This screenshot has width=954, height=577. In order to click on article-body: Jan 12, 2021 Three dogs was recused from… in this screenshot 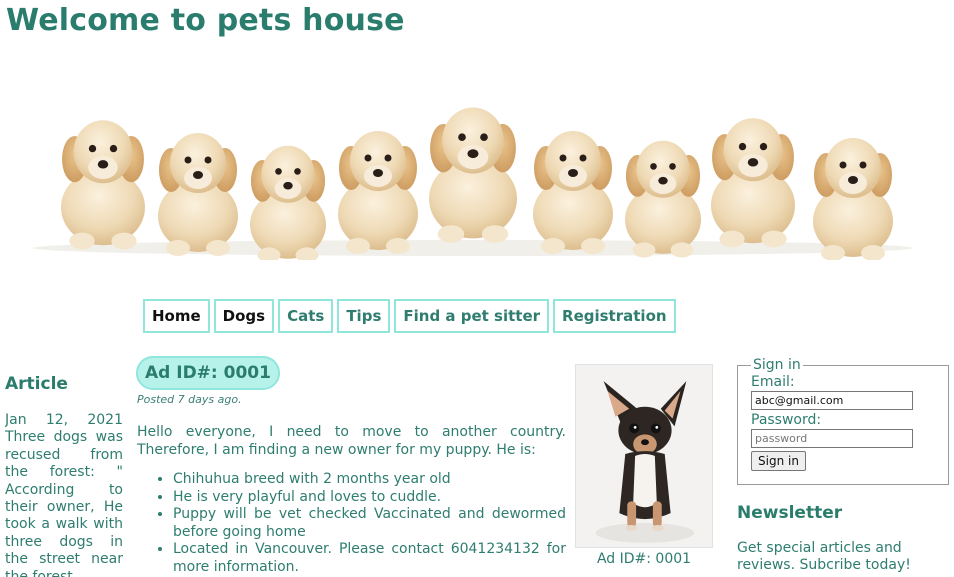, I will do `click(64, 494)`.